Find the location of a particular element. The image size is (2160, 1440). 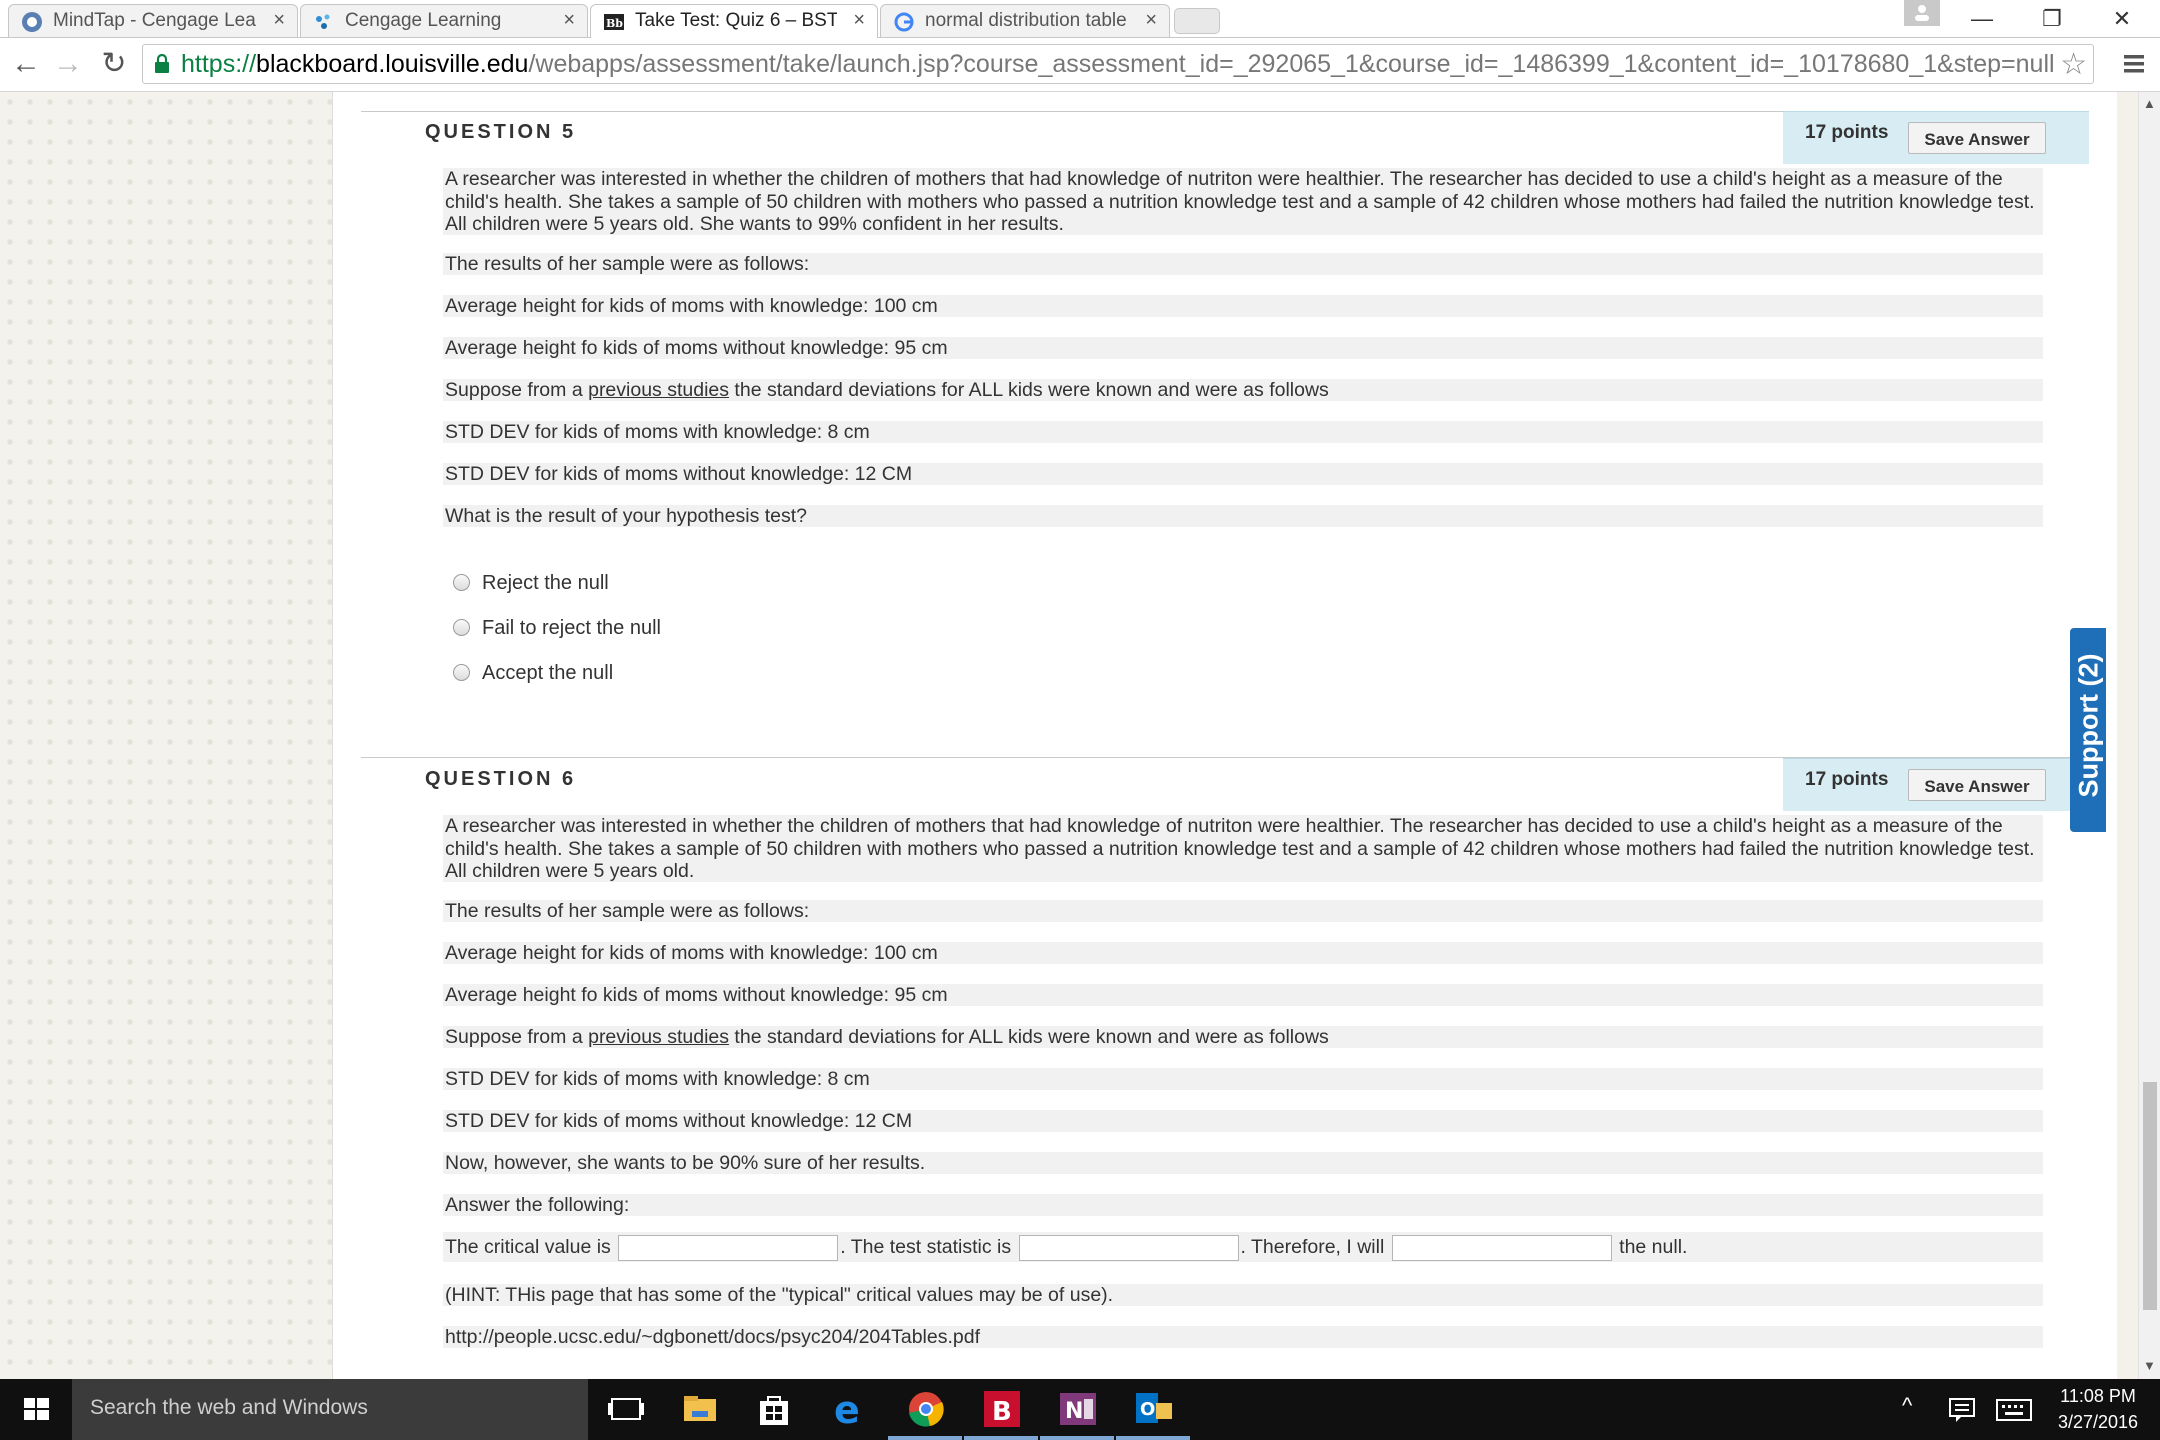

scrollbar-thumb is located at coordinates (2150, 1196).